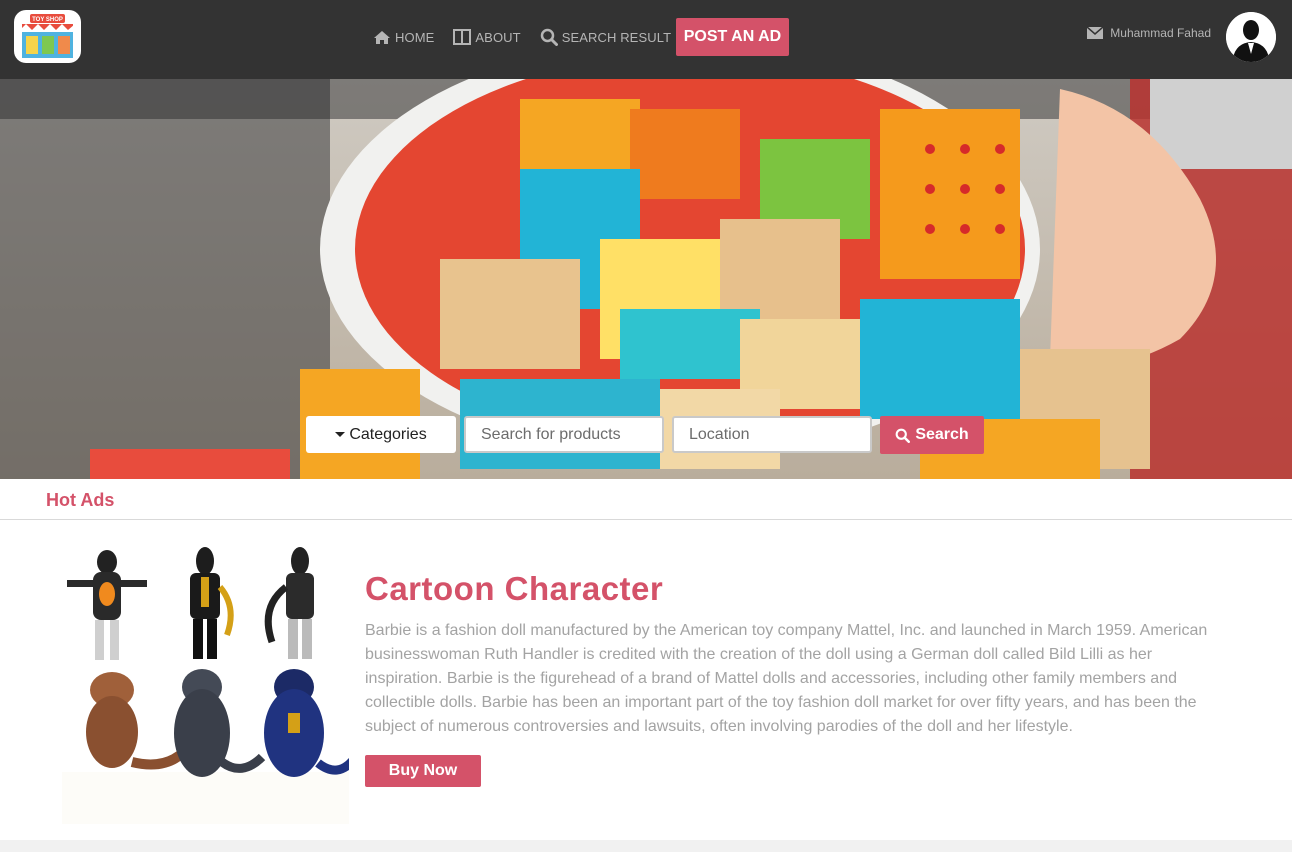  I want to click on location-input, so click(772, 434).